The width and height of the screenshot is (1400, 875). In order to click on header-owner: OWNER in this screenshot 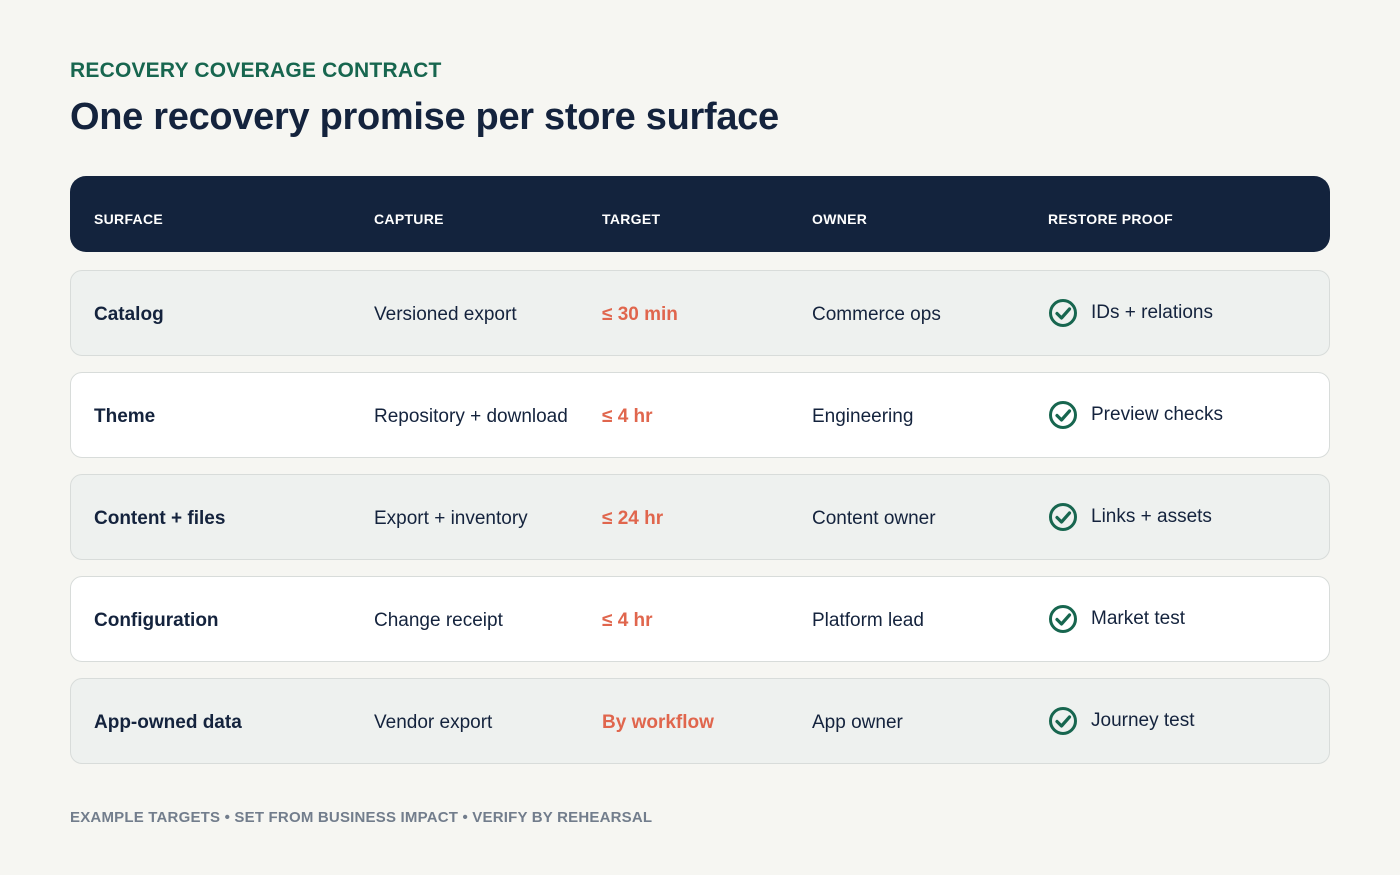, I will do `click(840, 219)`.